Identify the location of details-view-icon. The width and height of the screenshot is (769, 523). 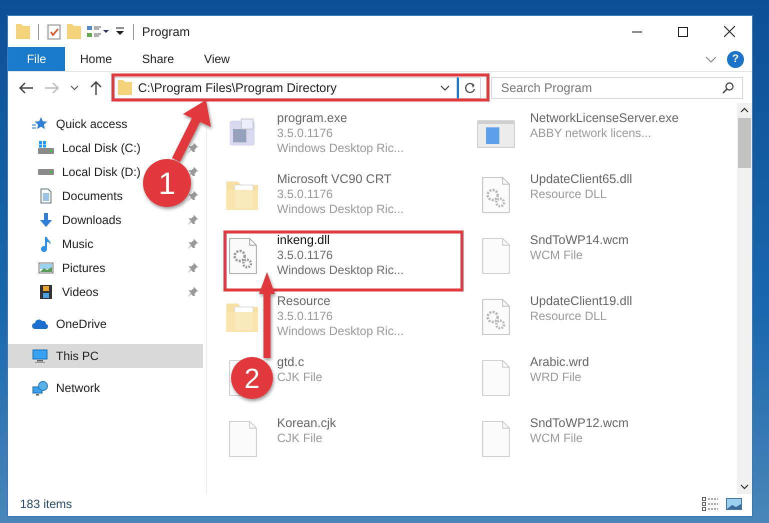
(710, 504).